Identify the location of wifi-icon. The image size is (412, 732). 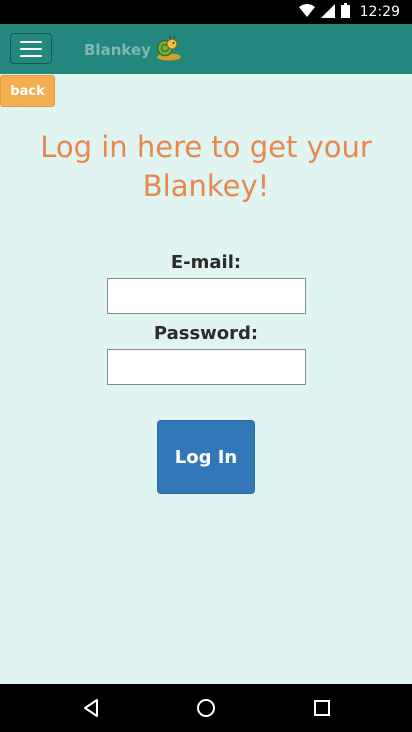
(306, 12).